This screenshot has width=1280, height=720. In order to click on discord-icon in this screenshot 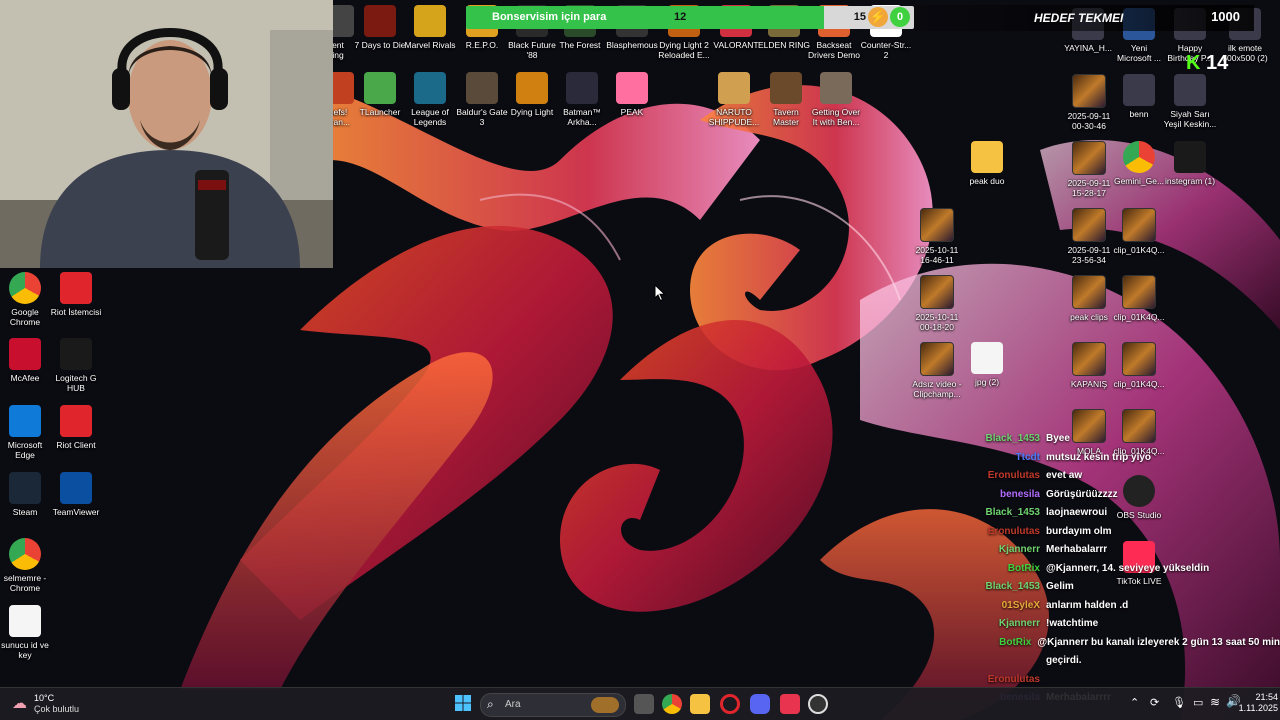, I will do `click(760, 704)`.